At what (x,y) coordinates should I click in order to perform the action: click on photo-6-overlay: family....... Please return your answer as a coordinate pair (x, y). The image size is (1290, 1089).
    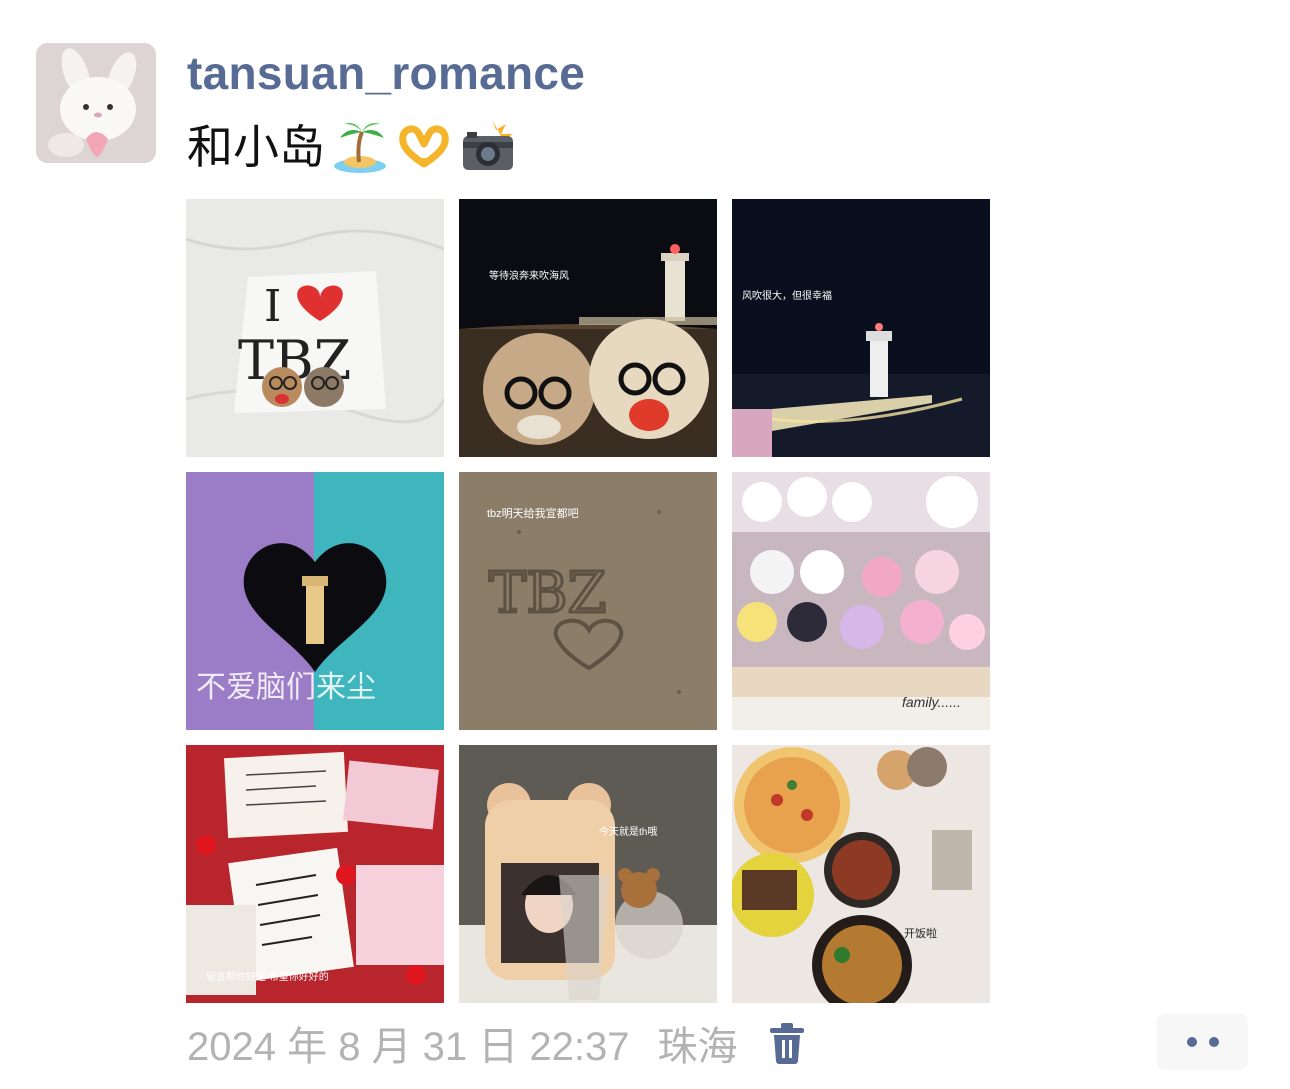
    Looking at the image, I should click on (931, 702).